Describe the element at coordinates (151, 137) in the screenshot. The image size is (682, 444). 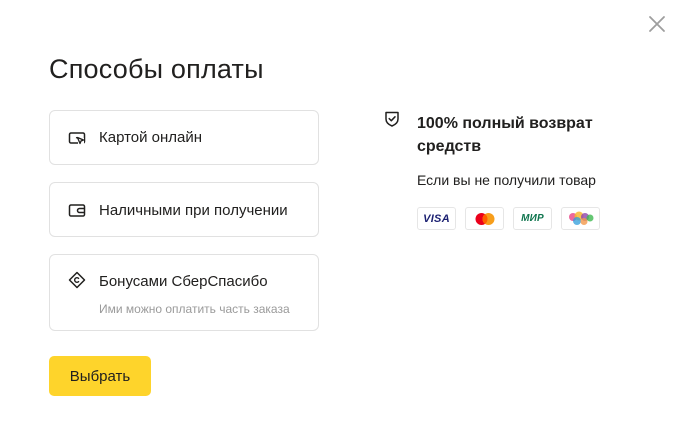
I see `payment-option-label: Картой онлайн` at that location.